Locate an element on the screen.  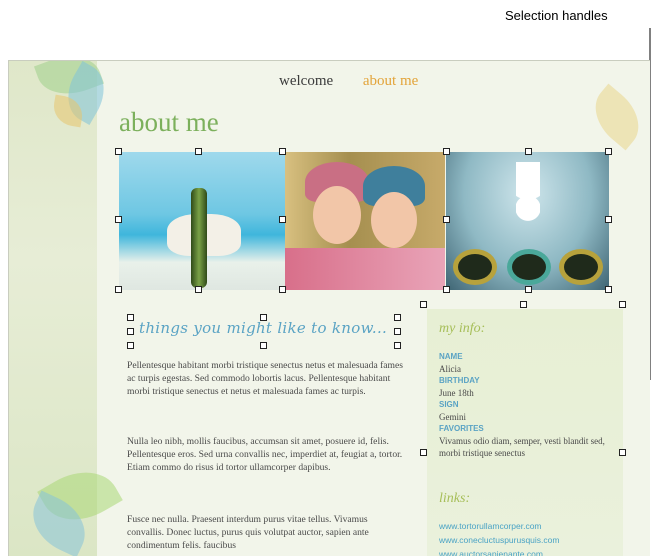
field-label: BIRTHDAY is located at coordinates (459, 380).